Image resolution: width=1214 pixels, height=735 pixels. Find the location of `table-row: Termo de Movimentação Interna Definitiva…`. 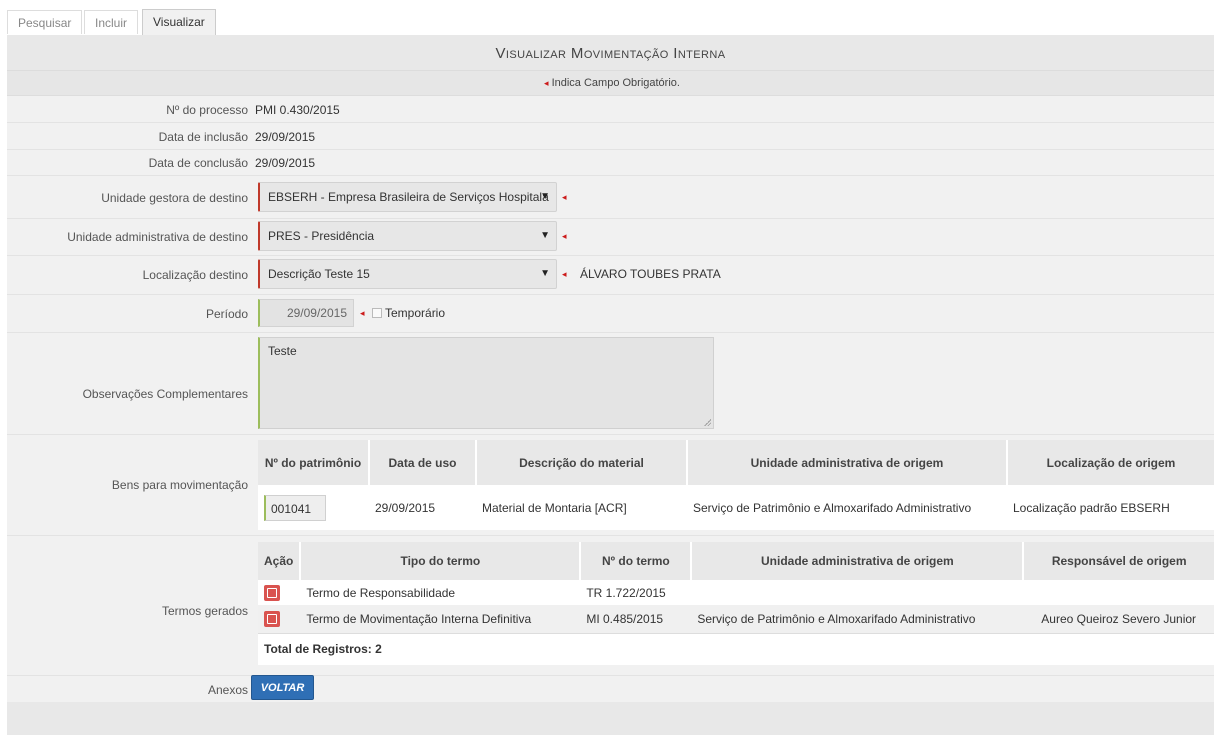

table-row: Termo de Movimentação Interna Definitiva… is located at coordinates (736, 619).